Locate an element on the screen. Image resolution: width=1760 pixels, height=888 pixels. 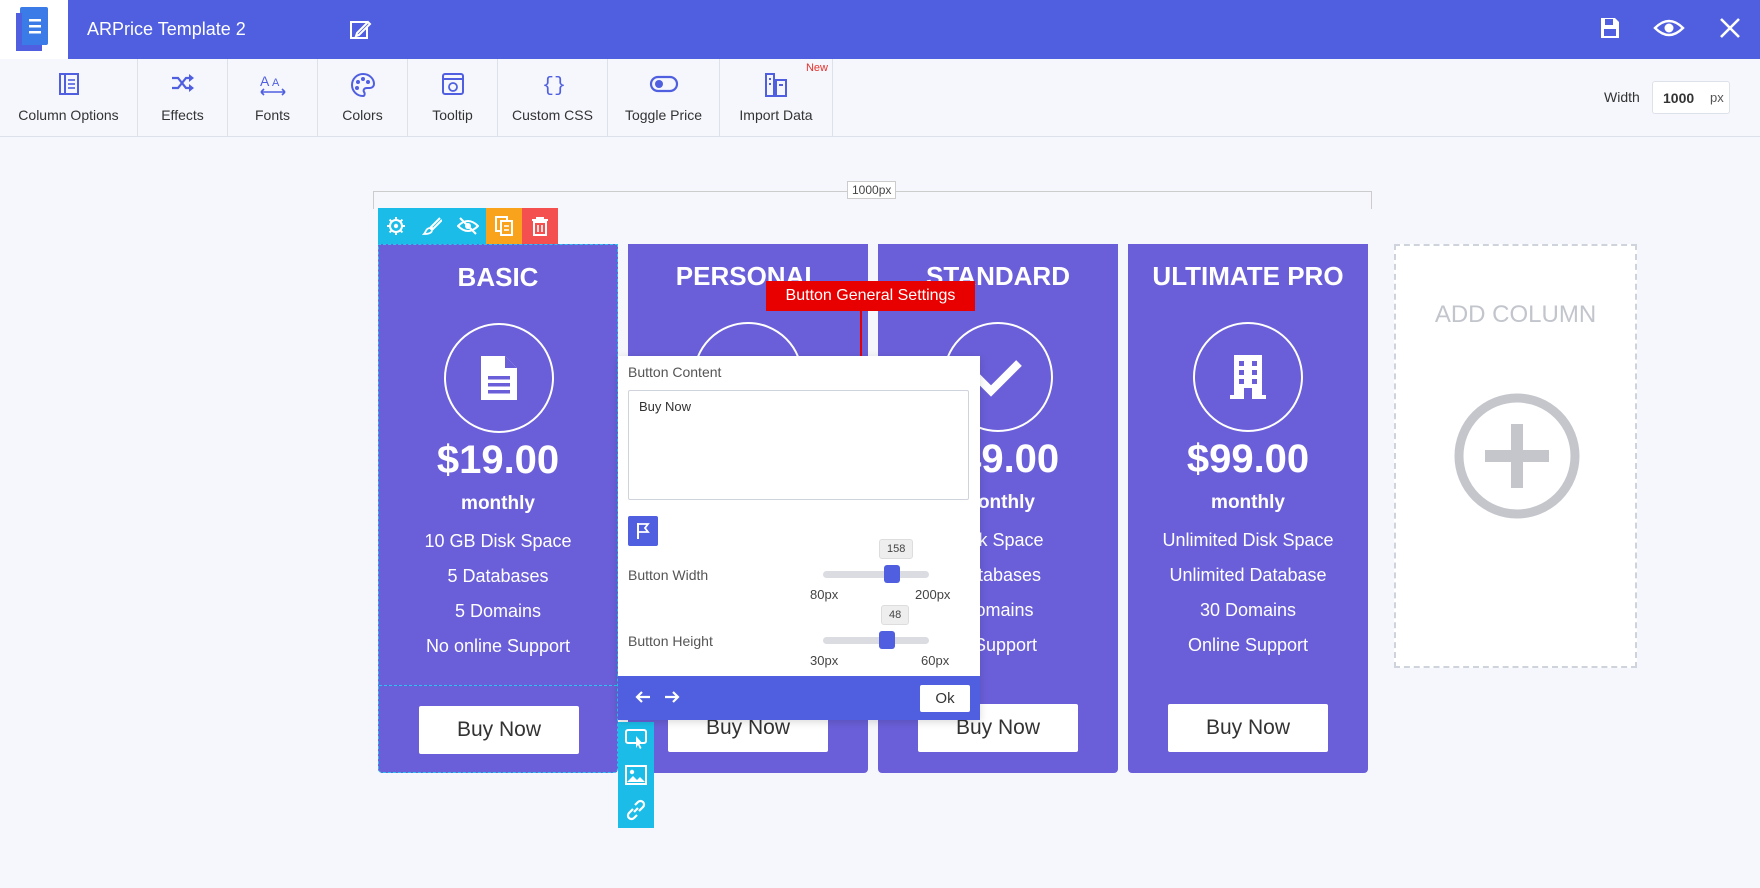
button-content-input: Buy Now is located at coordinates (798, 445).